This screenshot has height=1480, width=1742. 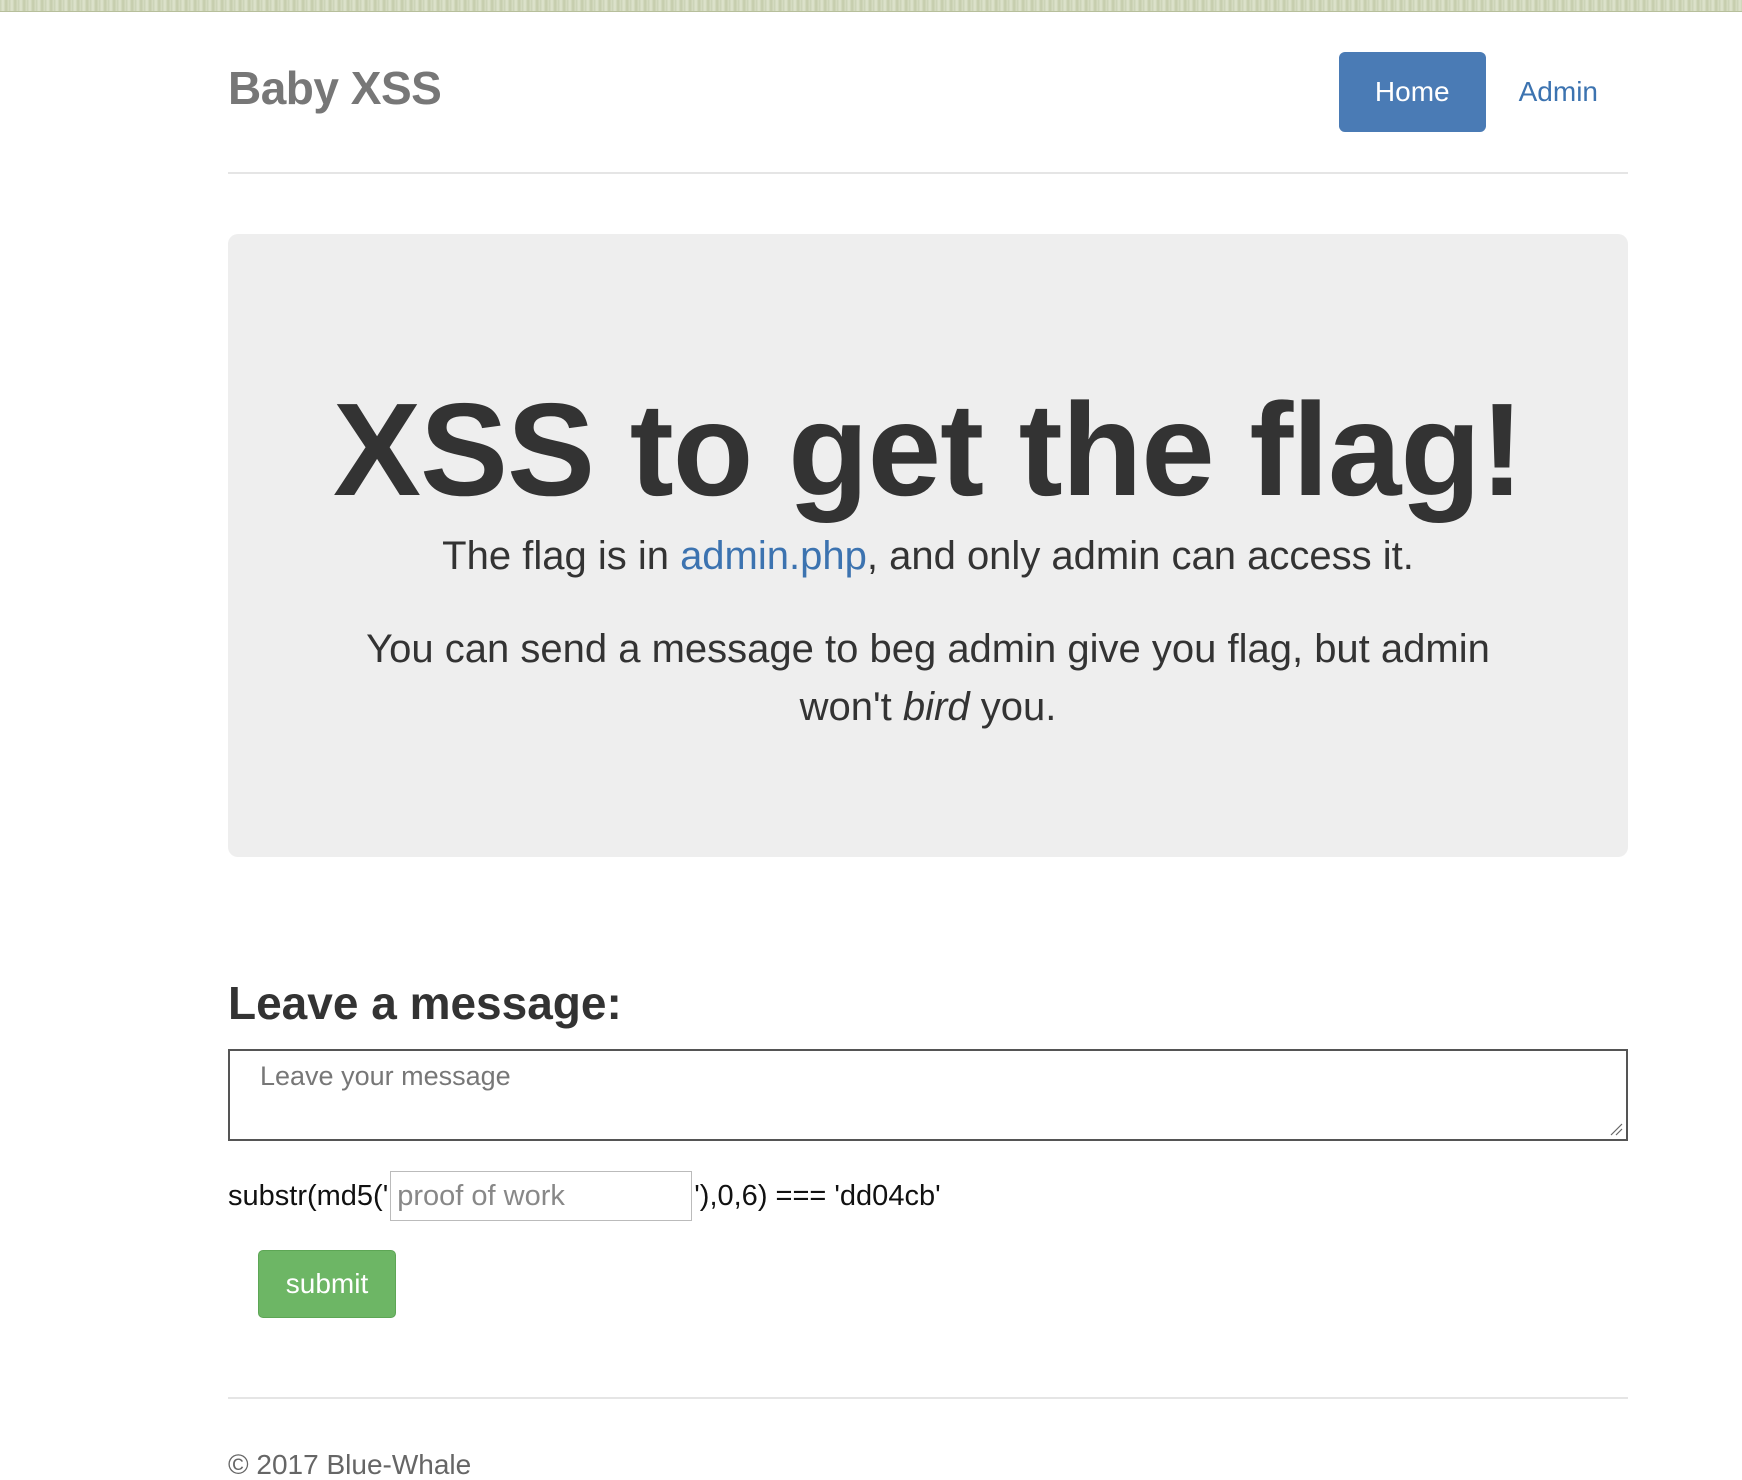 I want to click on proof-of-work-row: substr(md5(' '),0,6) === 'dd04cb', so click(x=584, y=1196).